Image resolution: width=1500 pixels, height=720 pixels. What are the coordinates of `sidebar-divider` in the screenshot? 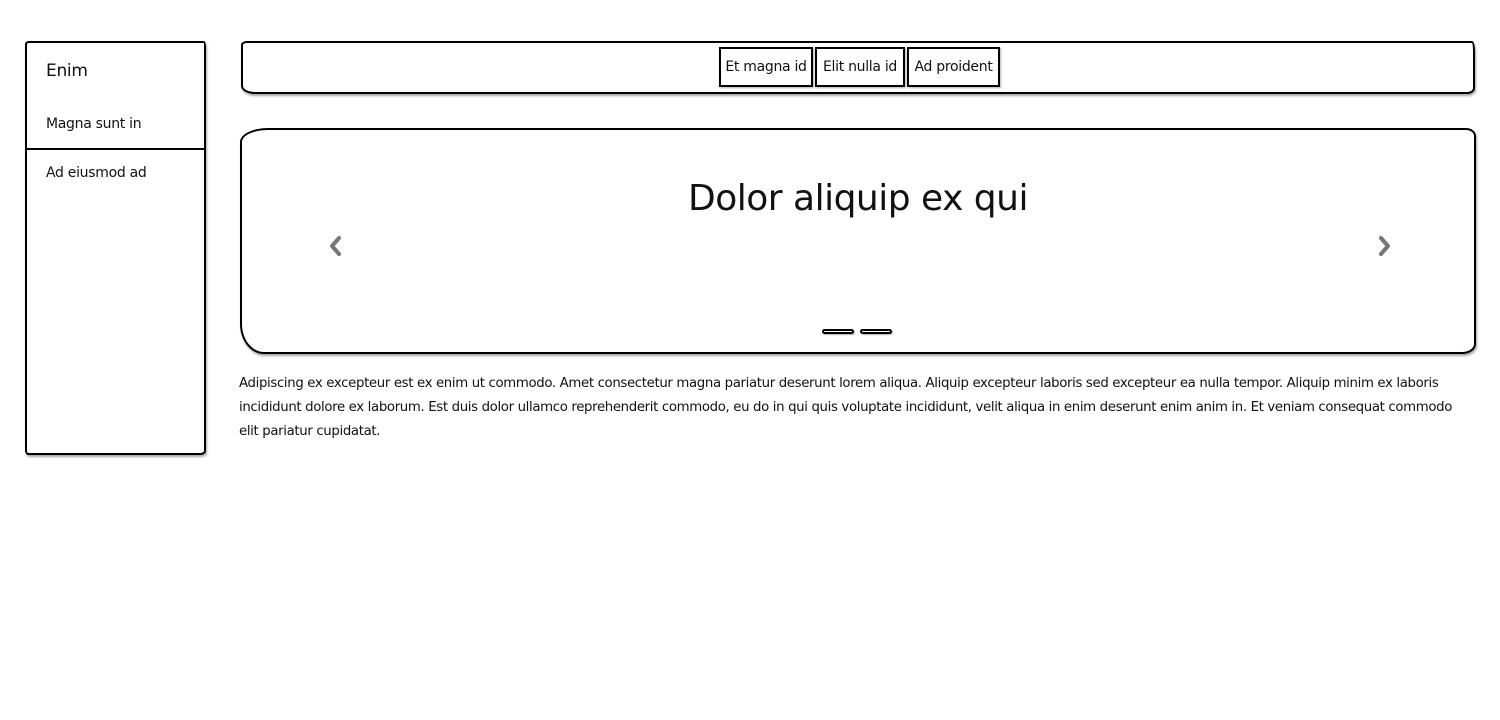 It's located at (115, 149).